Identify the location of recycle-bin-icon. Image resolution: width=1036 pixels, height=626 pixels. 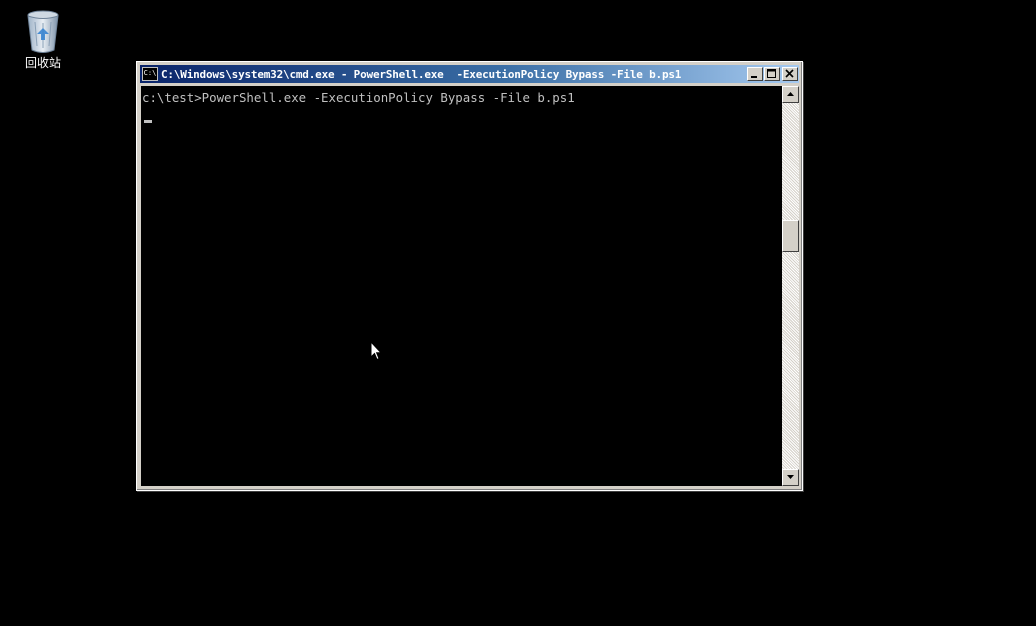
(43, 31).